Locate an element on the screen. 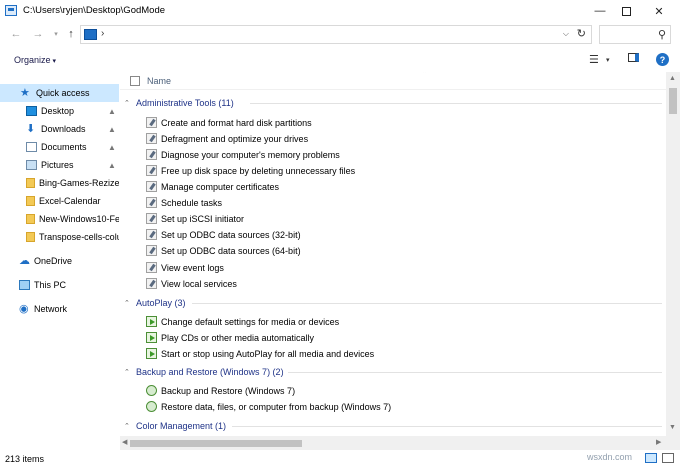  sidebar-item-quick-access: ★ Quick access is located at coordinates (59, 93).